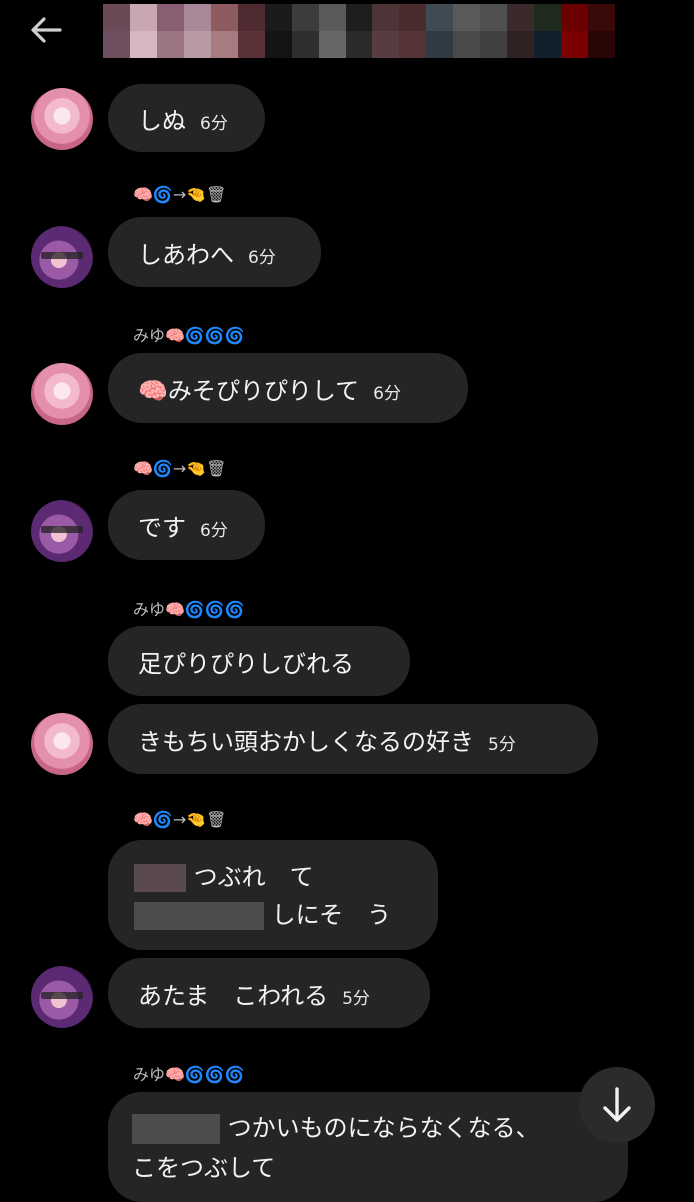  Describe the element at coordinates (306, 741) in the screenshot. I see `message-text: きもちい頭おかしくなるの好き` at that location.